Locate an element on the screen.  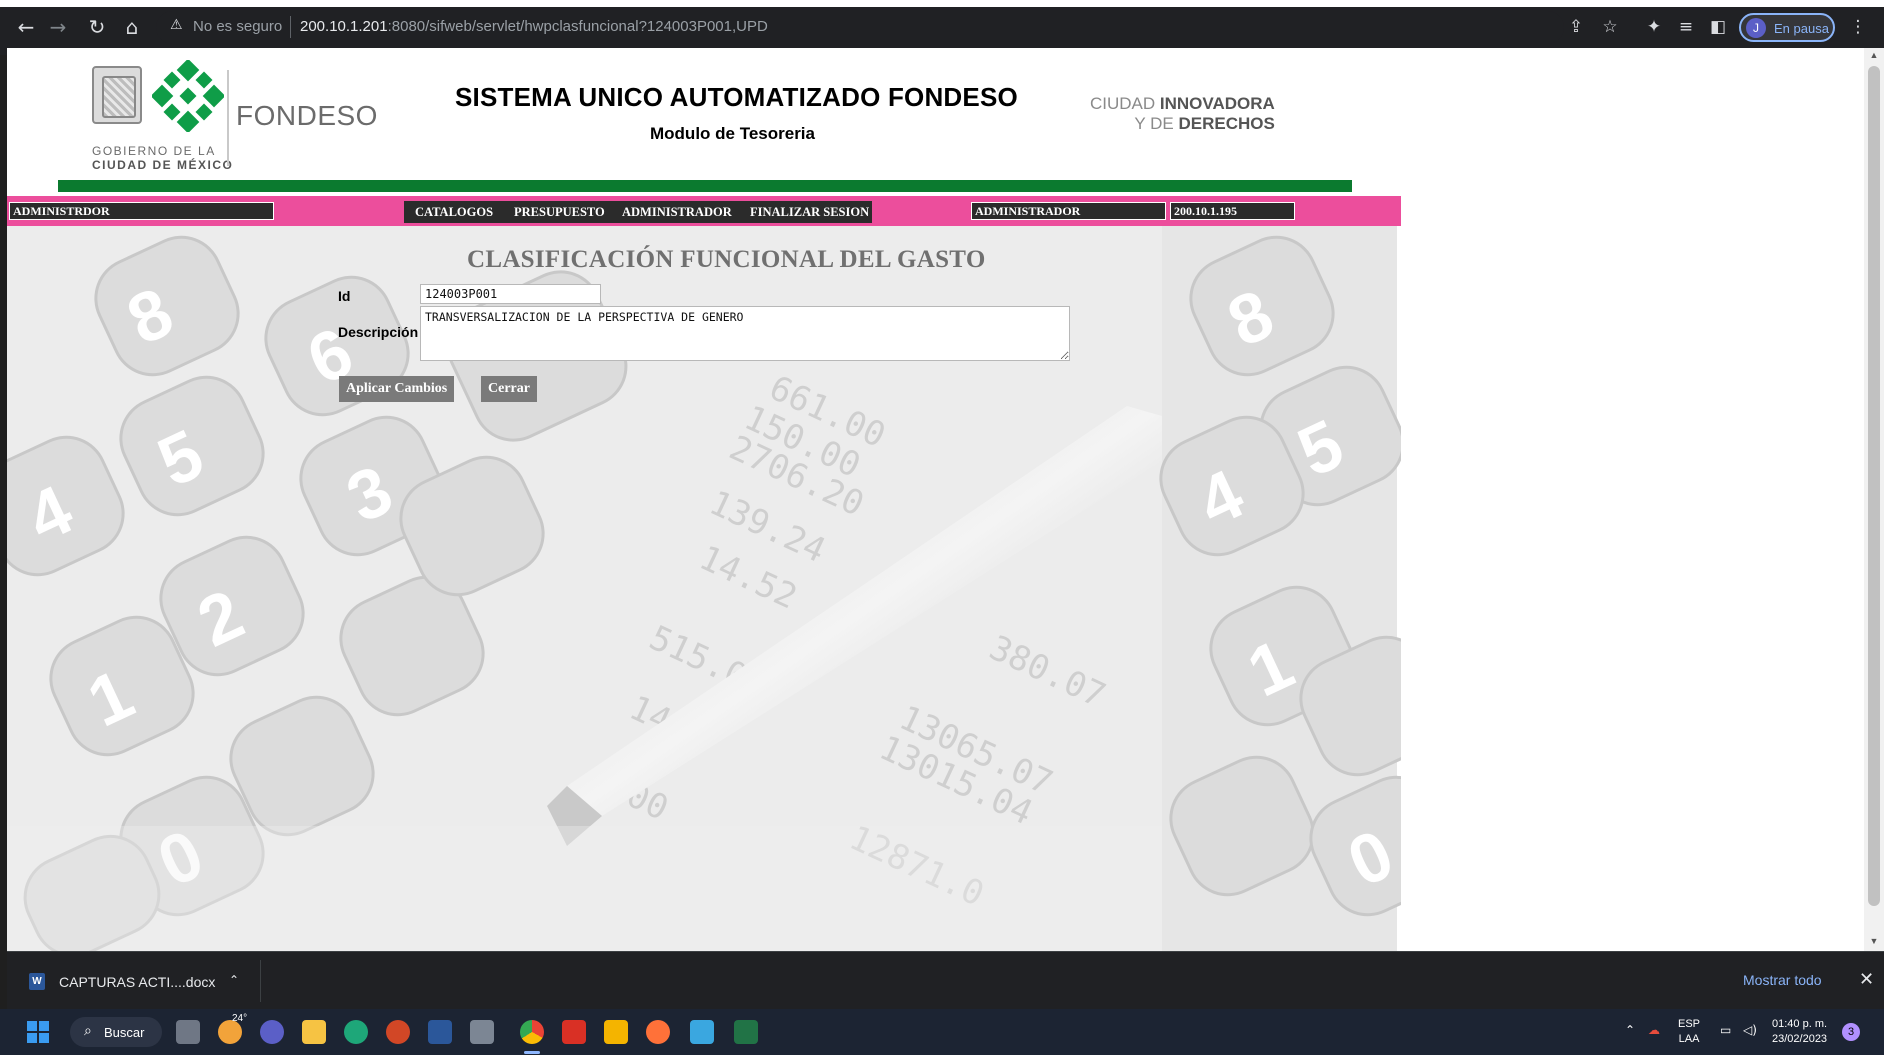
logo-line-1: GOBIERNO DE LA is located at coordinates (154, 151).